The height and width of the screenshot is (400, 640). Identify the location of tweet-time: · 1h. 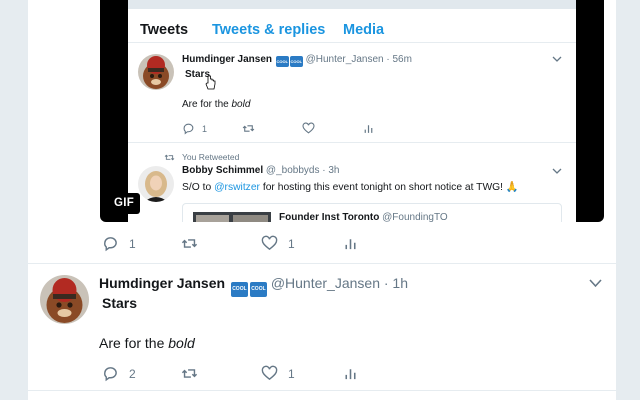
(396, 283).